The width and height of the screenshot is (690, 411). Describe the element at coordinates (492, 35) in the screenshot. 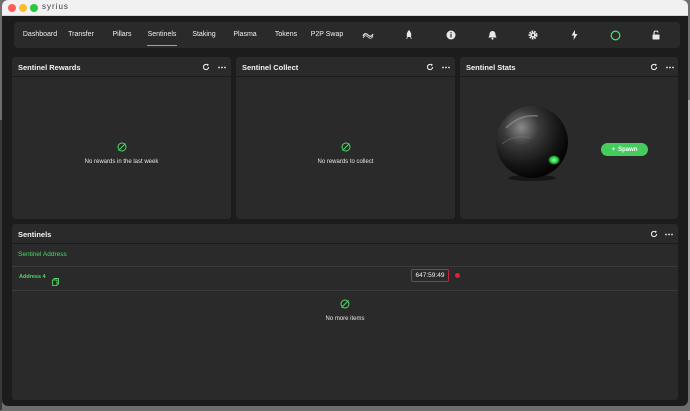

I see `notification-bell-icon` at that location.